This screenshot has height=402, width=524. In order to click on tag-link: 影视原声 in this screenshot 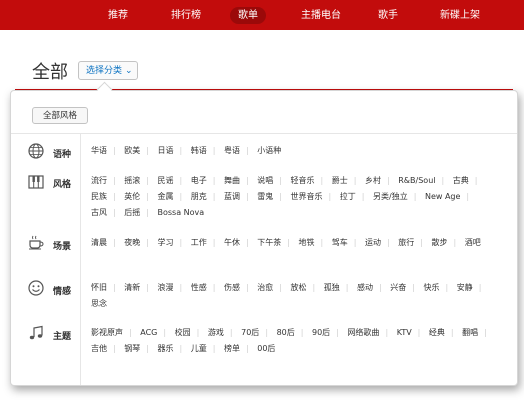, I will do `click(114, 332)`.